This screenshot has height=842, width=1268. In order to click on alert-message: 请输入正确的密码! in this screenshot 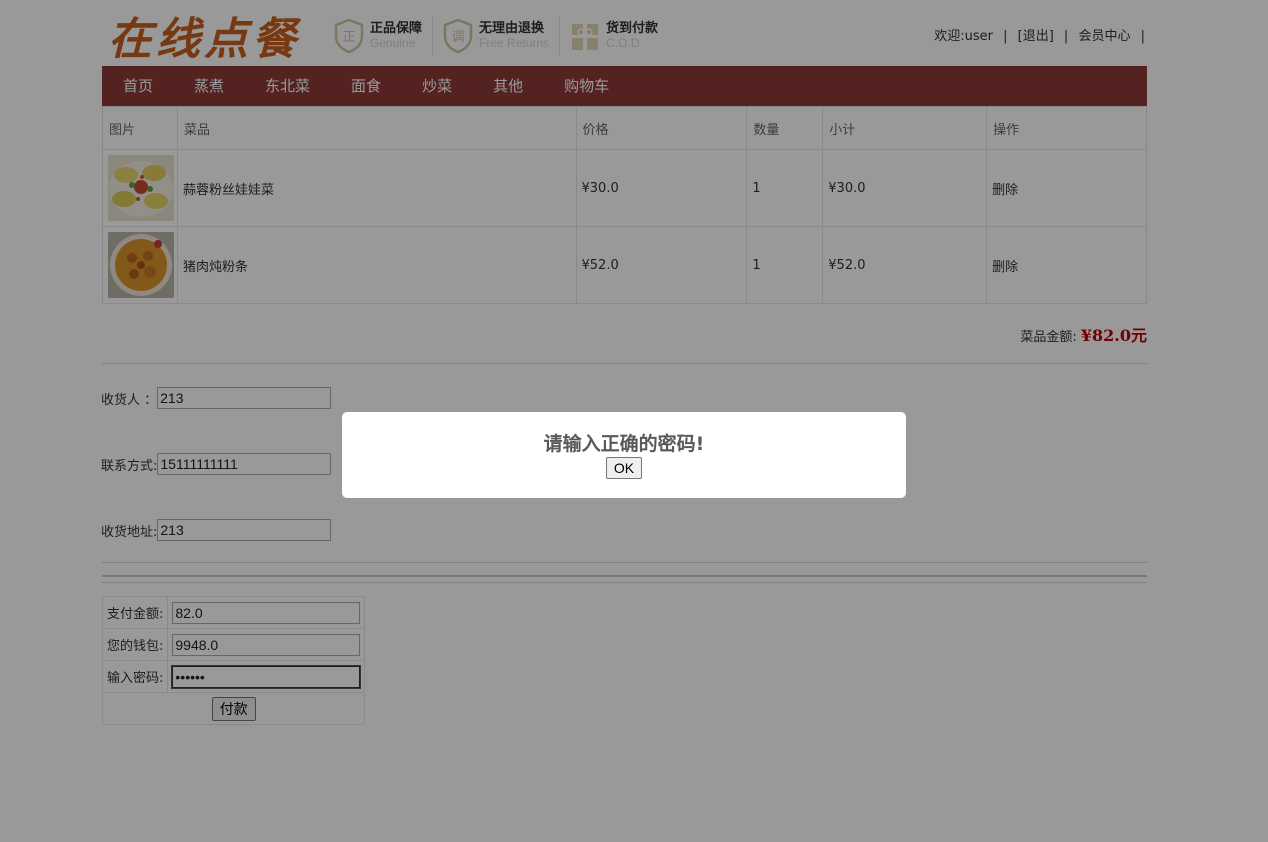, I will do `click(624, 444)`.